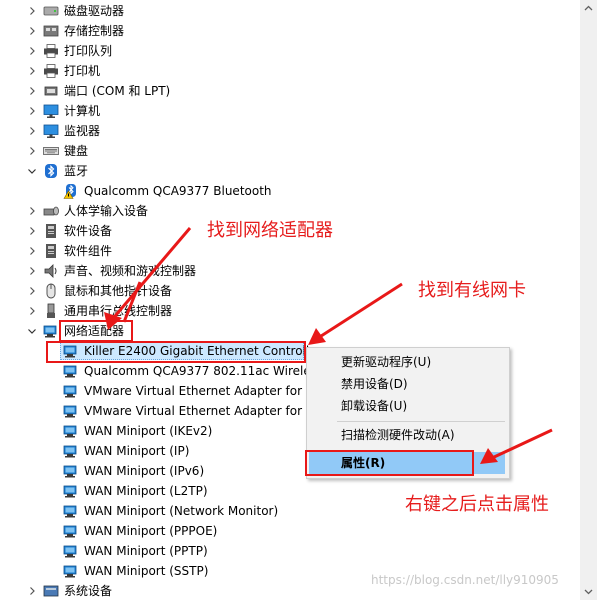 This screenshot has height=601, width=597. I want to click on device-category: 软件组件, so click(290, 251).